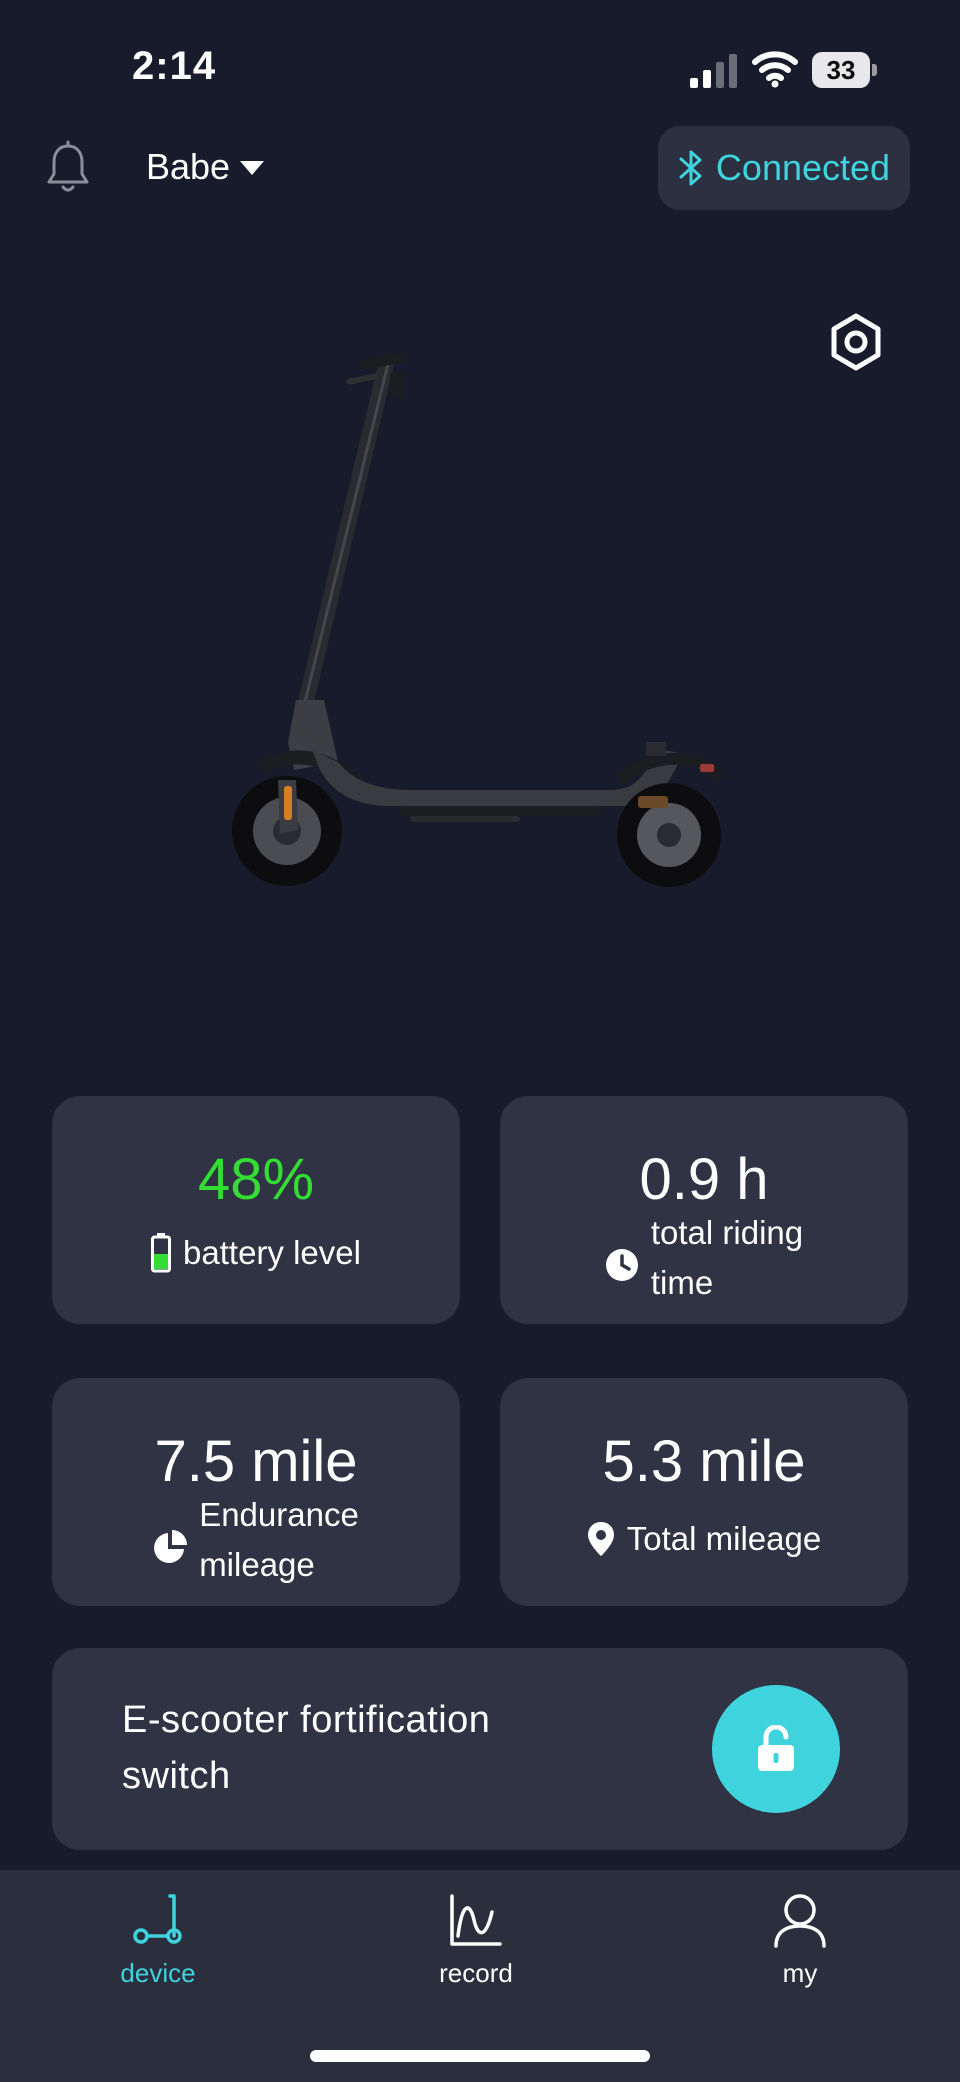 This screenshot has height=2082, width=960. I want to click on profile-dropdown: Babe, so click(205, 167).